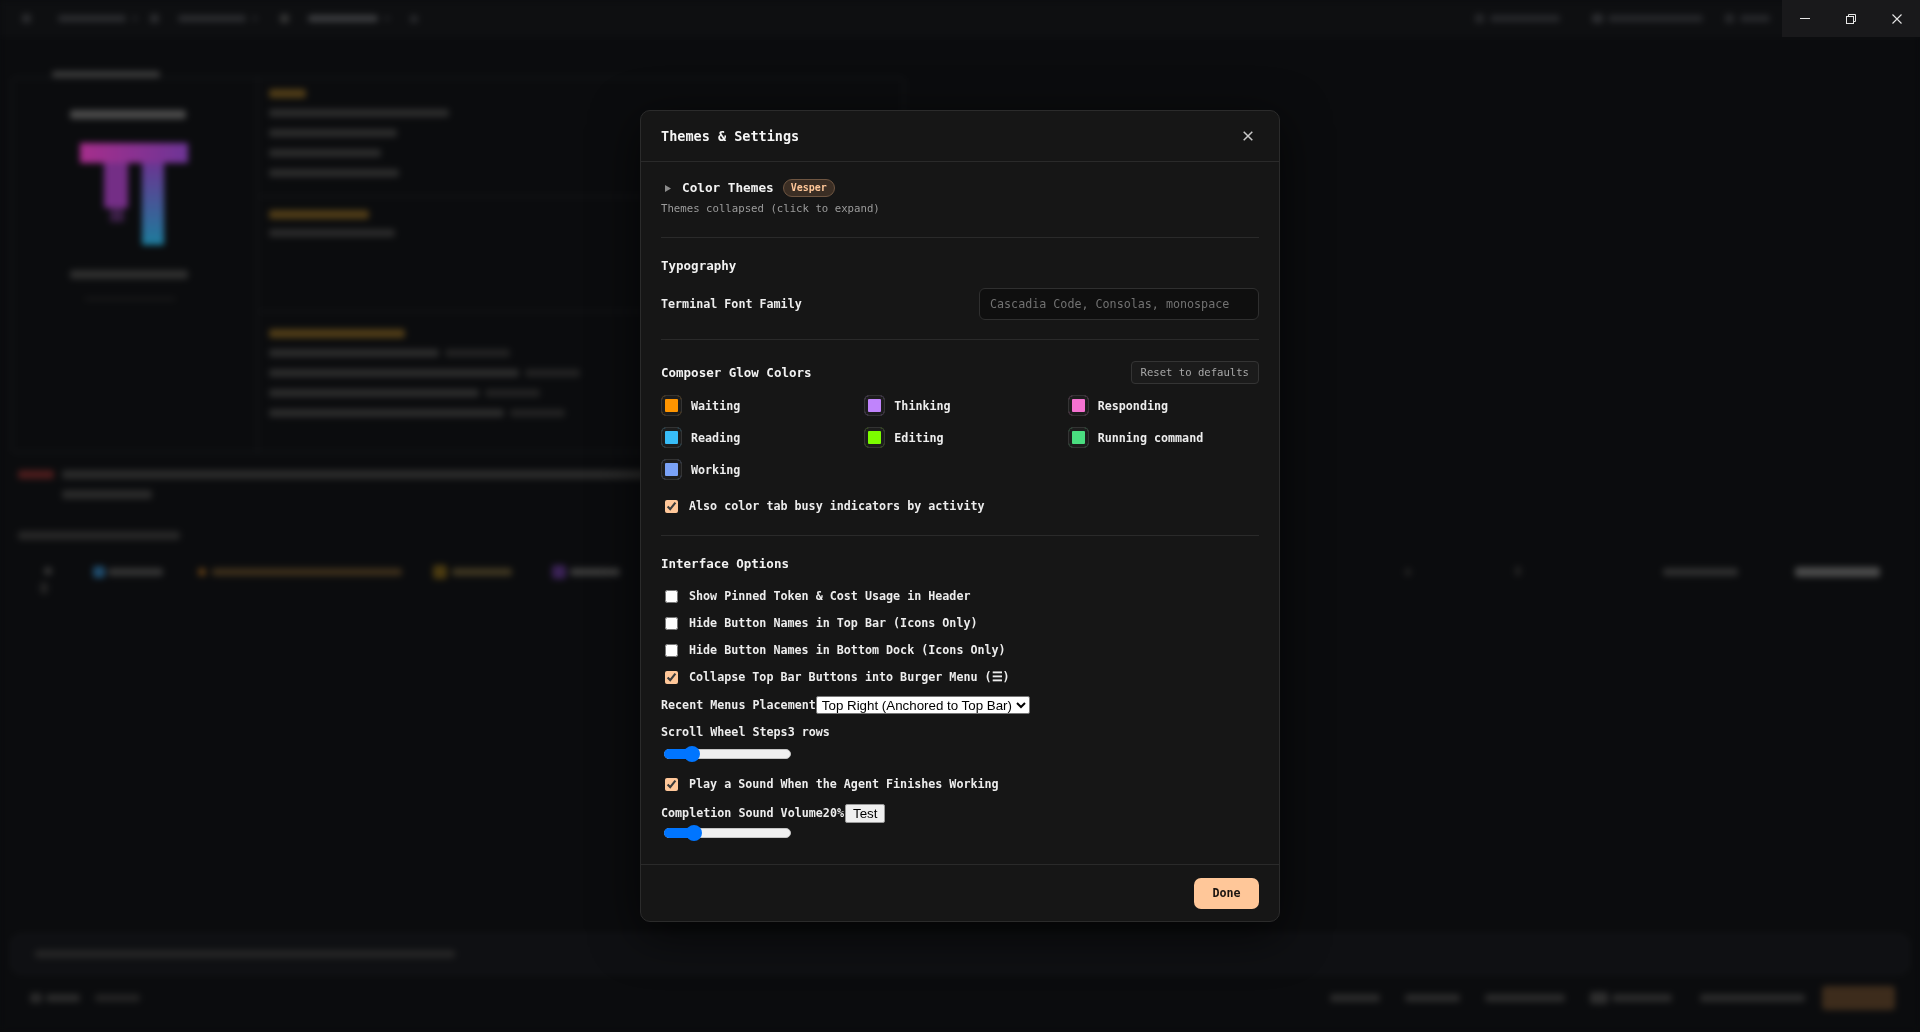 This screenshot has width=1920, height=1032. Describe the element at coordinates (1150, 437) in the screenshot. I see `color-label: Running command` at that location.